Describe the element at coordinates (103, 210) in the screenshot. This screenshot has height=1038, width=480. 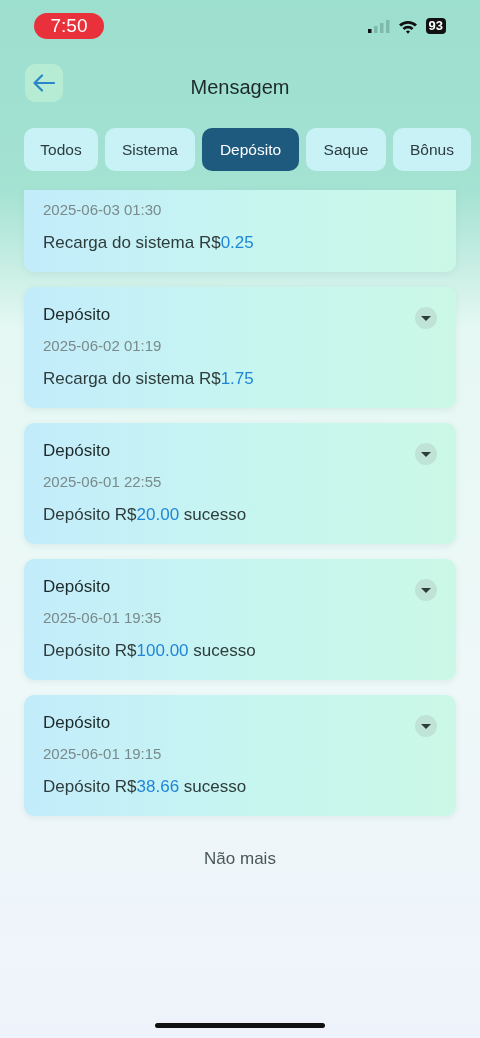
I see `message-date: 2025-06-03 01:30` at that location.